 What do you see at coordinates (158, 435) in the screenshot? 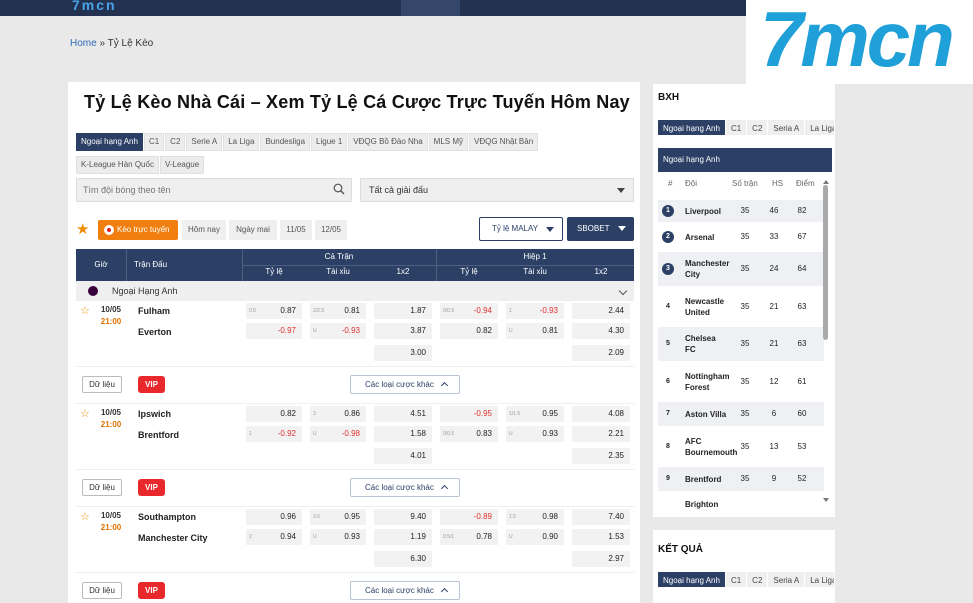
I see `away-team: Brentford` at bounding box center [158, 435].